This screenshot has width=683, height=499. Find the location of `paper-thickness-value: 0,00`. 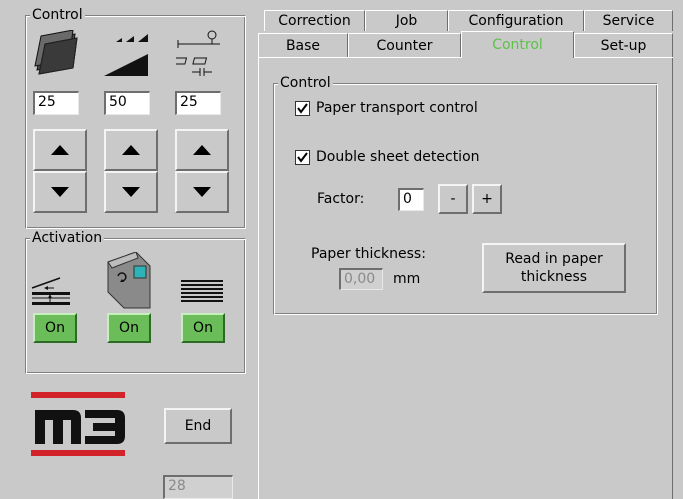

paper-thickness-value: 0,00 is located at coordinates (361, 279).